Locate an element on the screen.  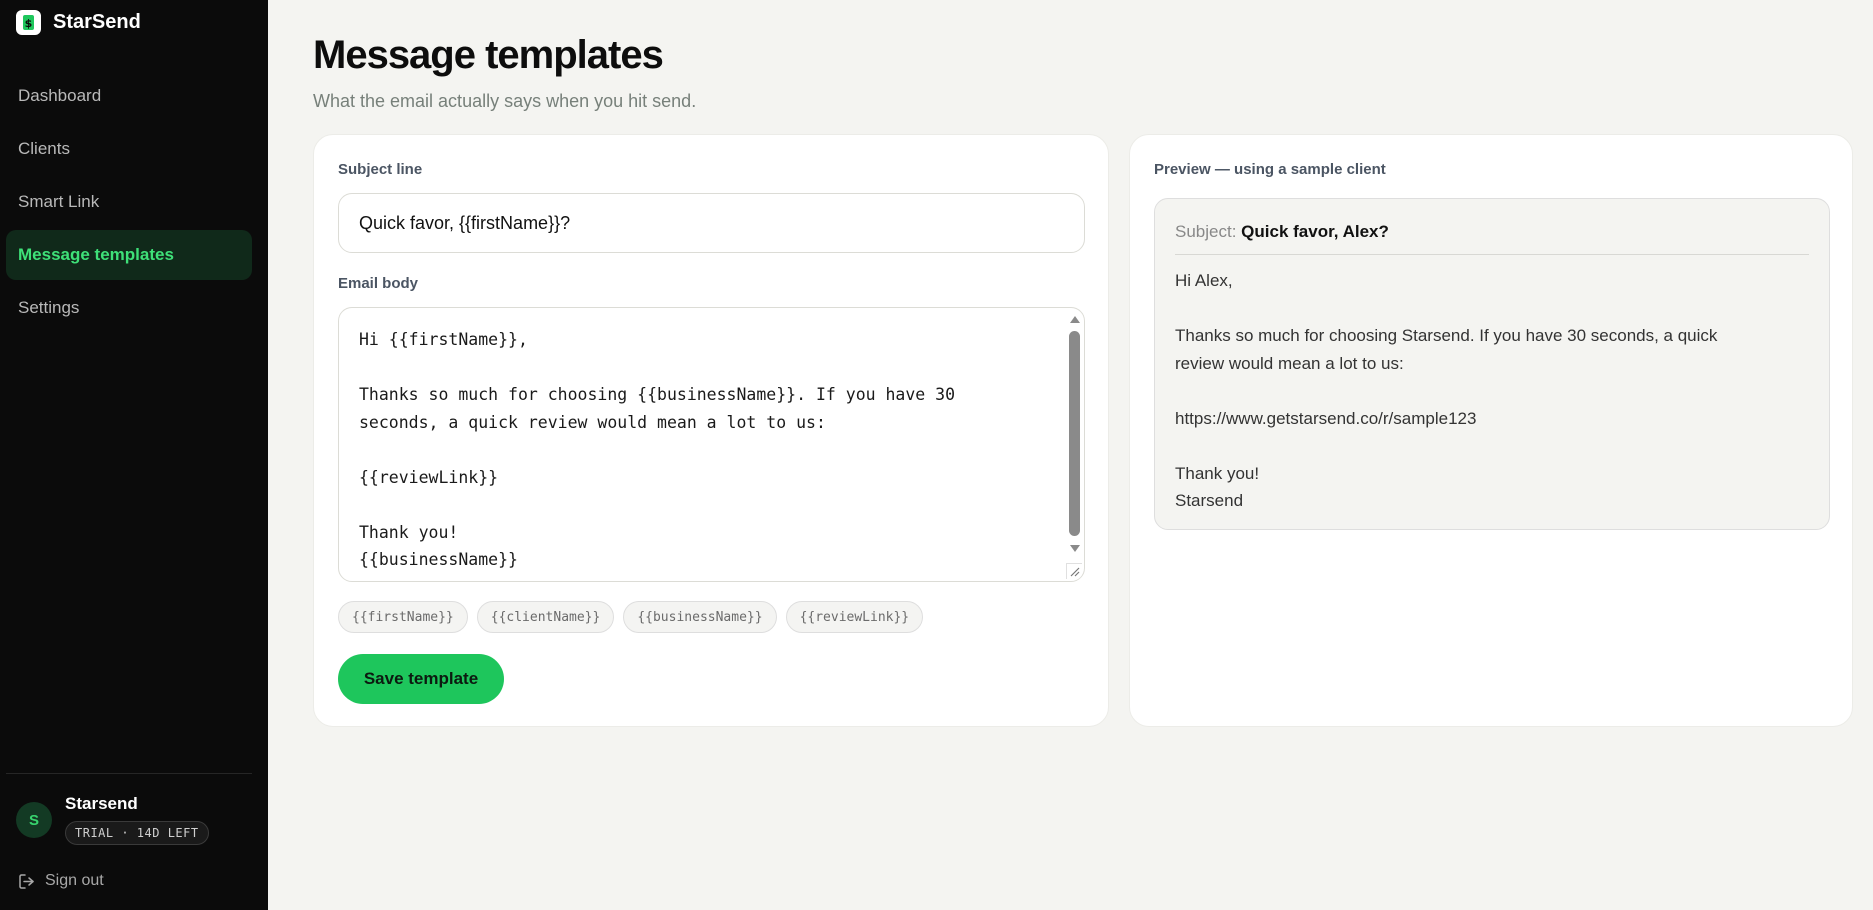
brand-name: StarSend is located at coordinates (97, 21).